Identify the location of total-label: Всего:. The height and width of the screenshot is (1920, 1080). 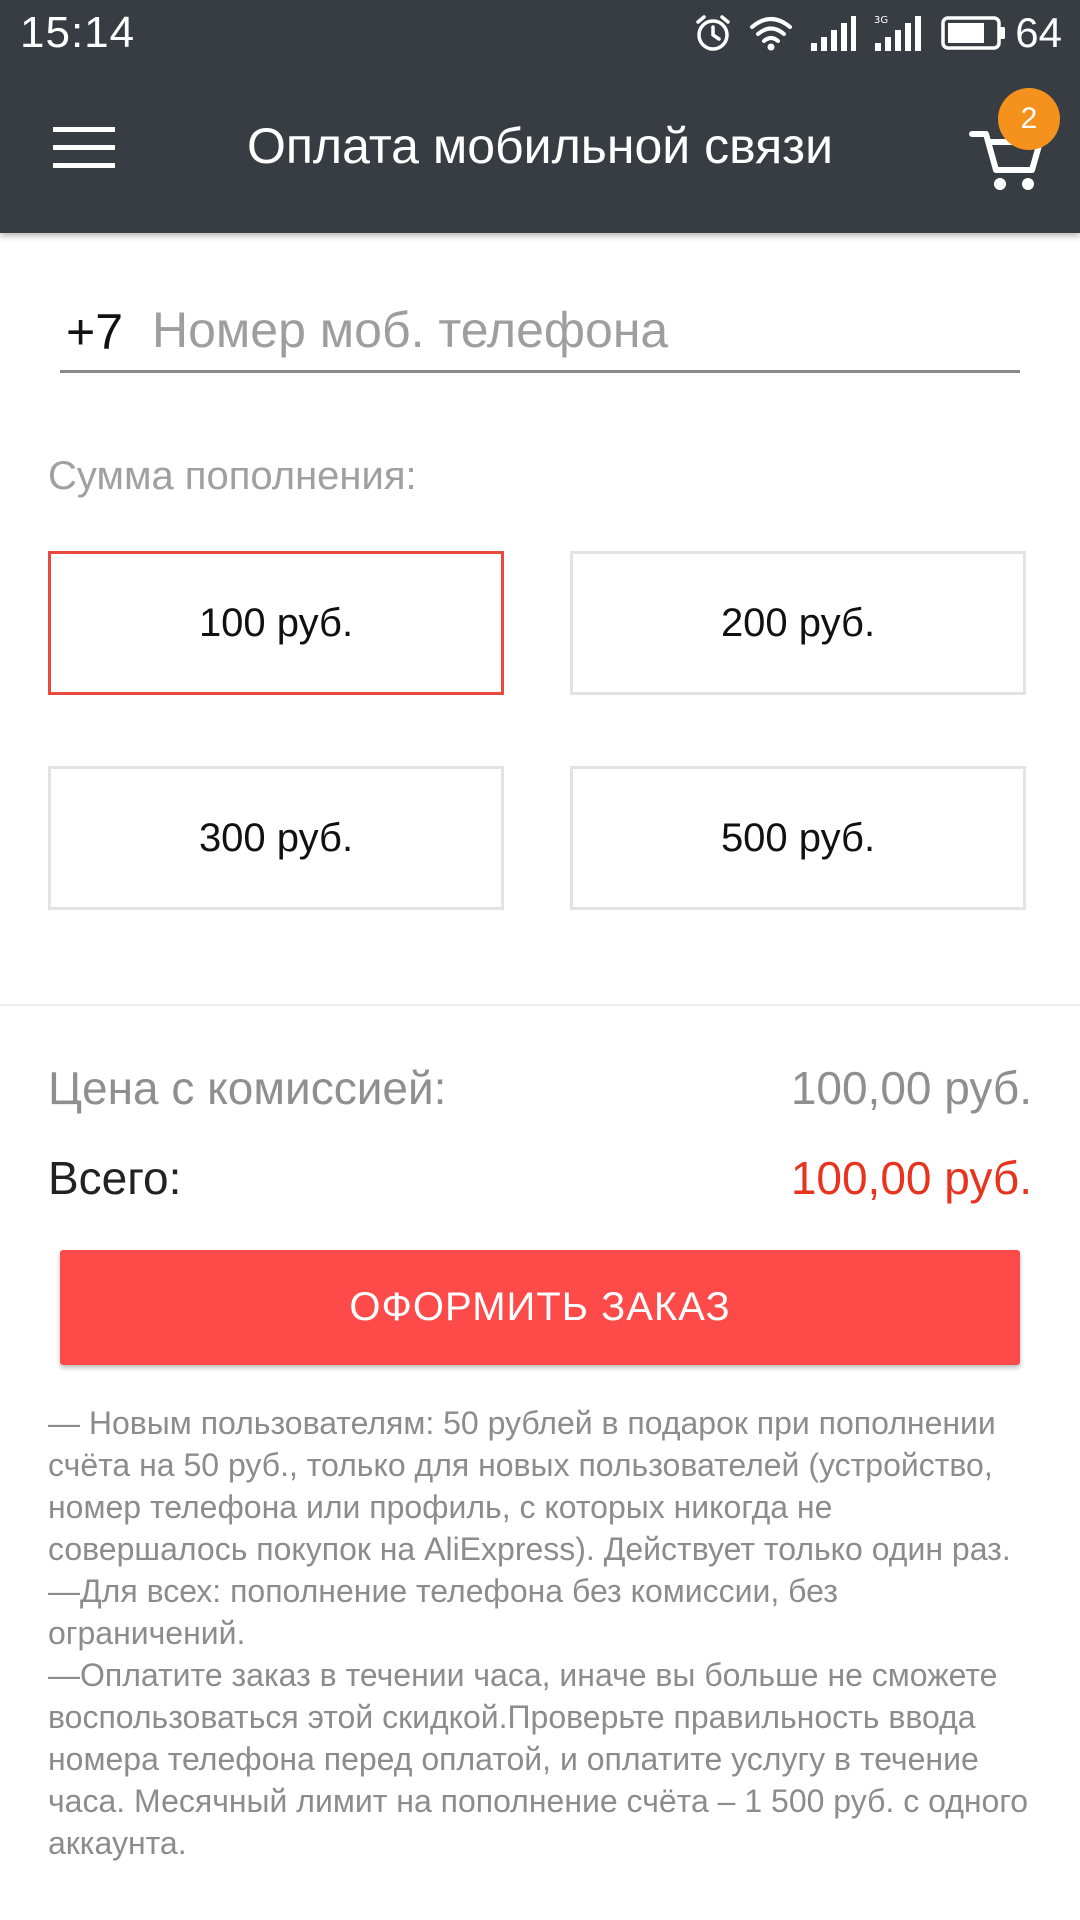
(115, 1178).